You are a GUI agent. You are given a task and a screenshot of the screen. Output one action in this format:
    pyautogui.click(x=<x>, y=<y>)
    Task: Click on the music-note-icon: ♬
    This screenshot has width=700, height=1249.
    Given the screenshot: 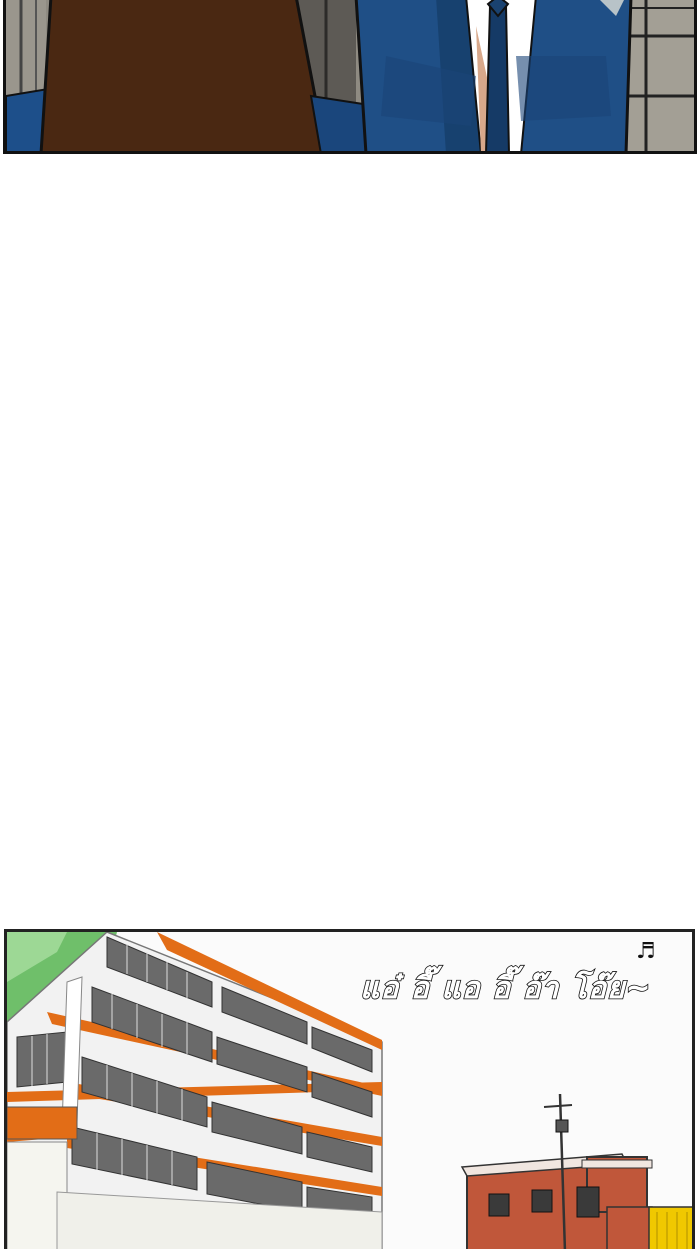 What is the action you would take?
    pyautogui.click(x=646, y=951)
    